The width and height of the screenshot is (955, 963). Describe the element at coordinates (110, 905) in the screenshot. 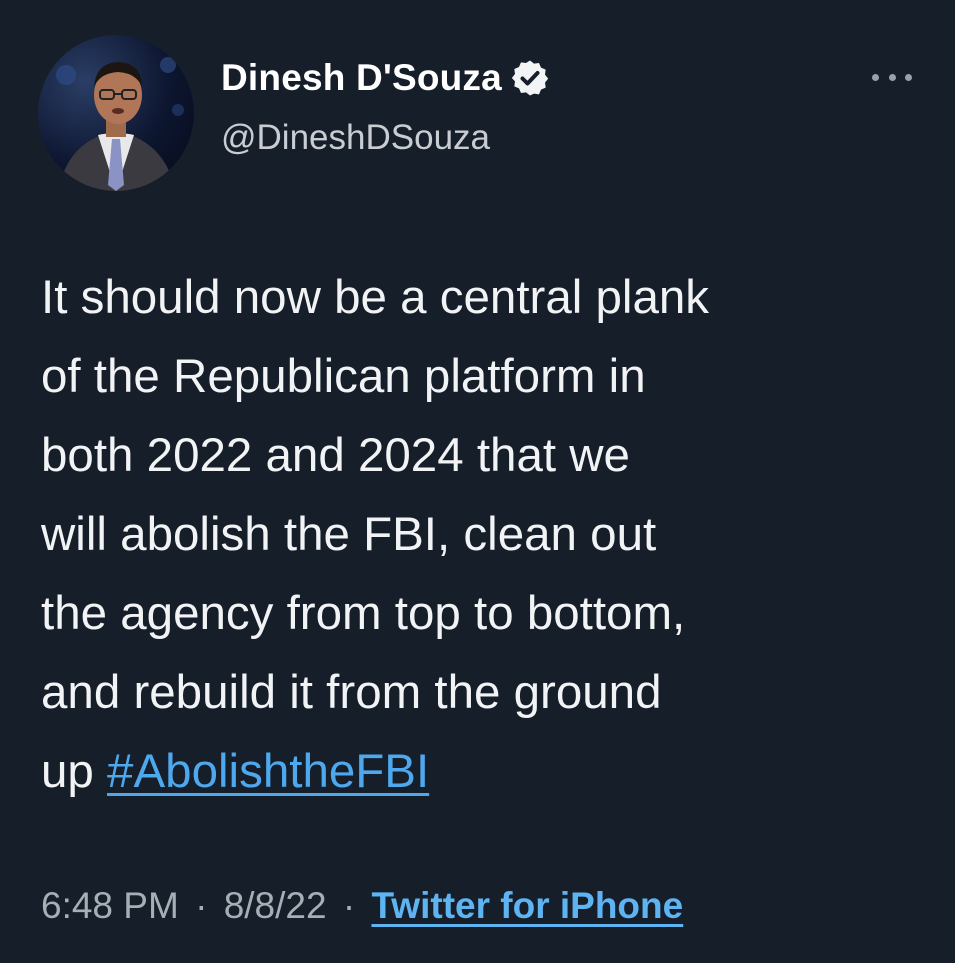

I see `tweet-time: 6:48 PM` at that location.